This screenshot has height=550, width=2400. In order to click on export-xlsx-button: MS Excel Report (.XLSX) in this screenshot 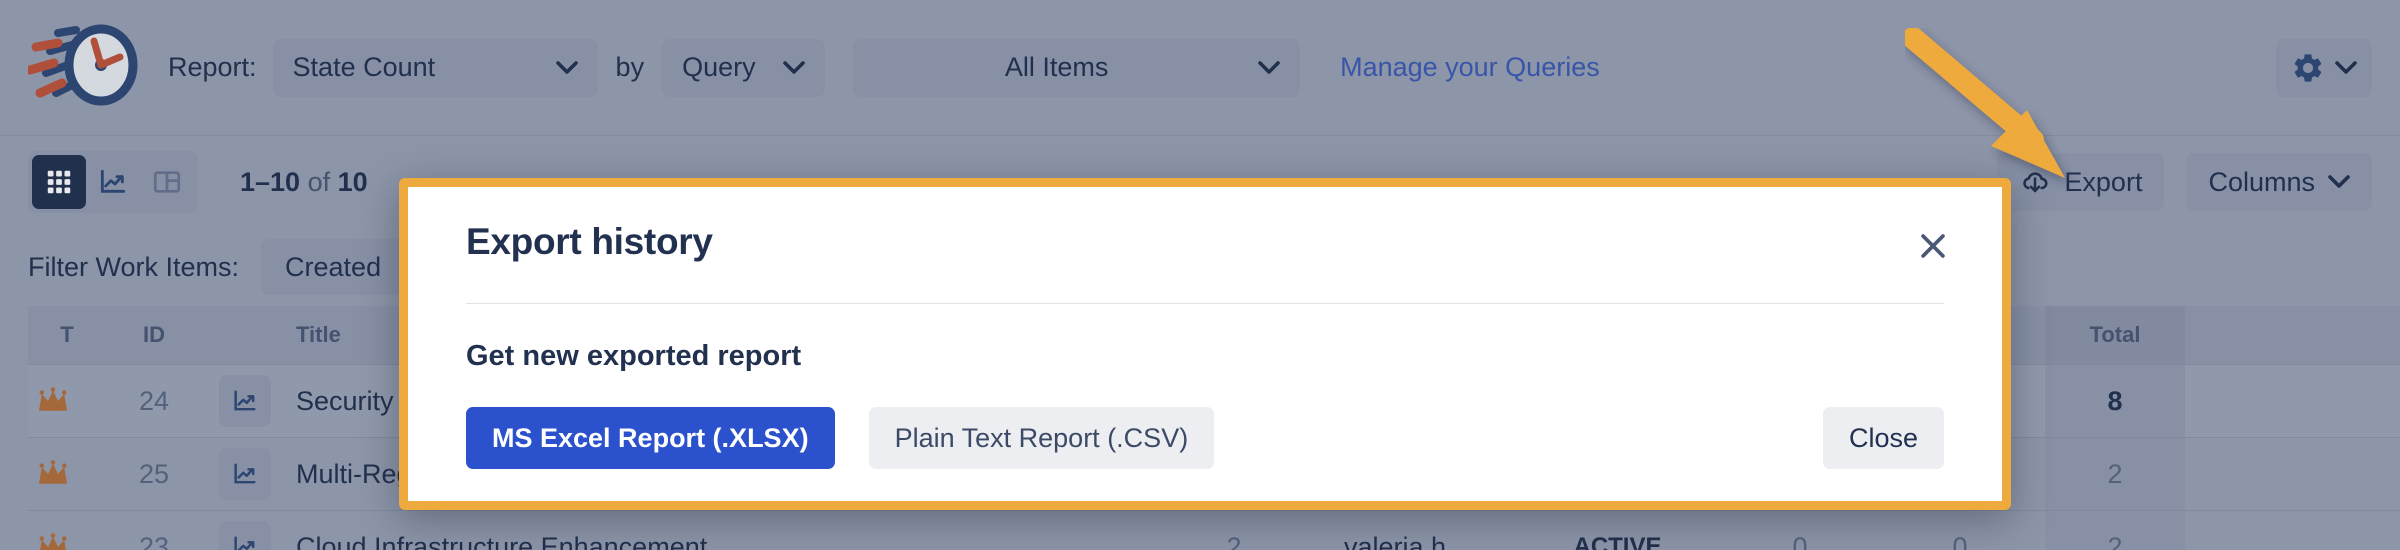, I will do `click(650, 438)`.